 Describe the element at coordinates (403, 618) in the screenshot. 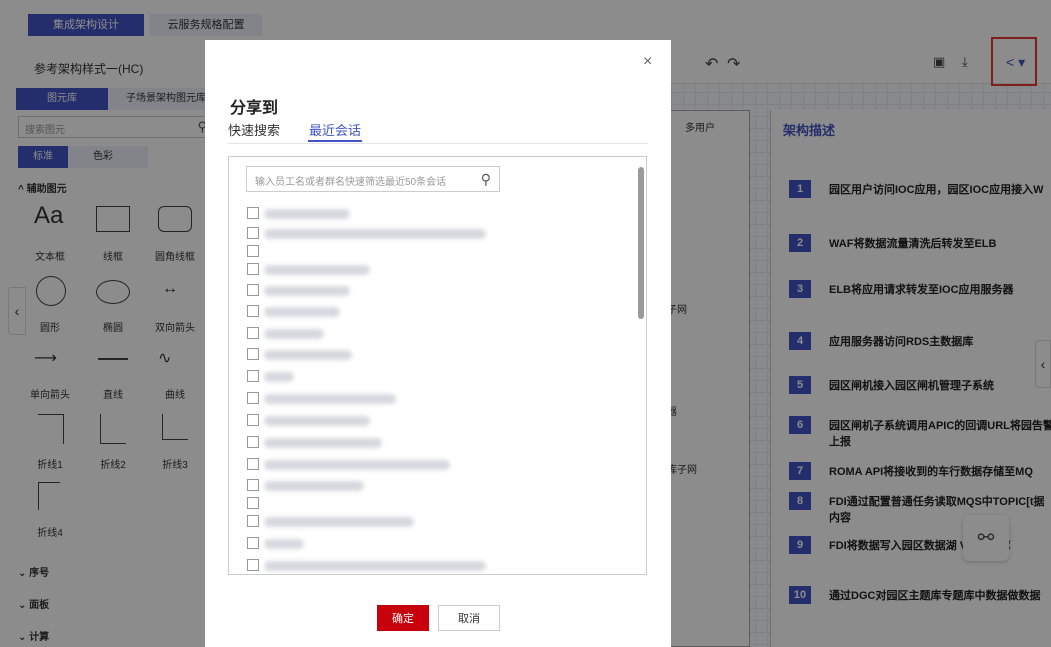

I see `confirm-button: 确定` at that location.